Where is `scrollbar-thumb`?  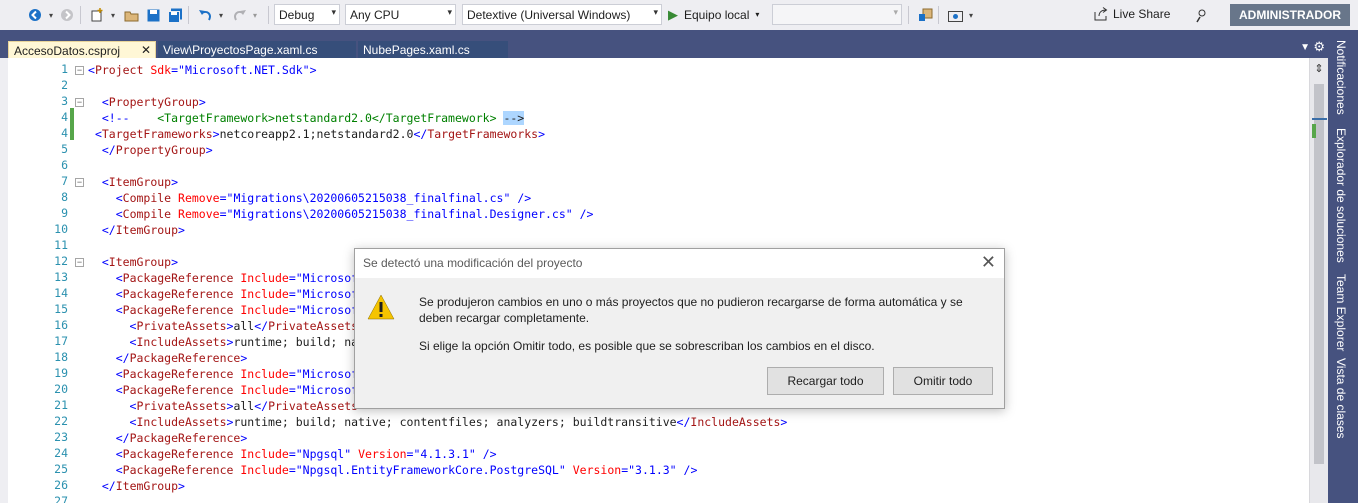 scrollbar-thumb is located at coordinates (1319, 274).